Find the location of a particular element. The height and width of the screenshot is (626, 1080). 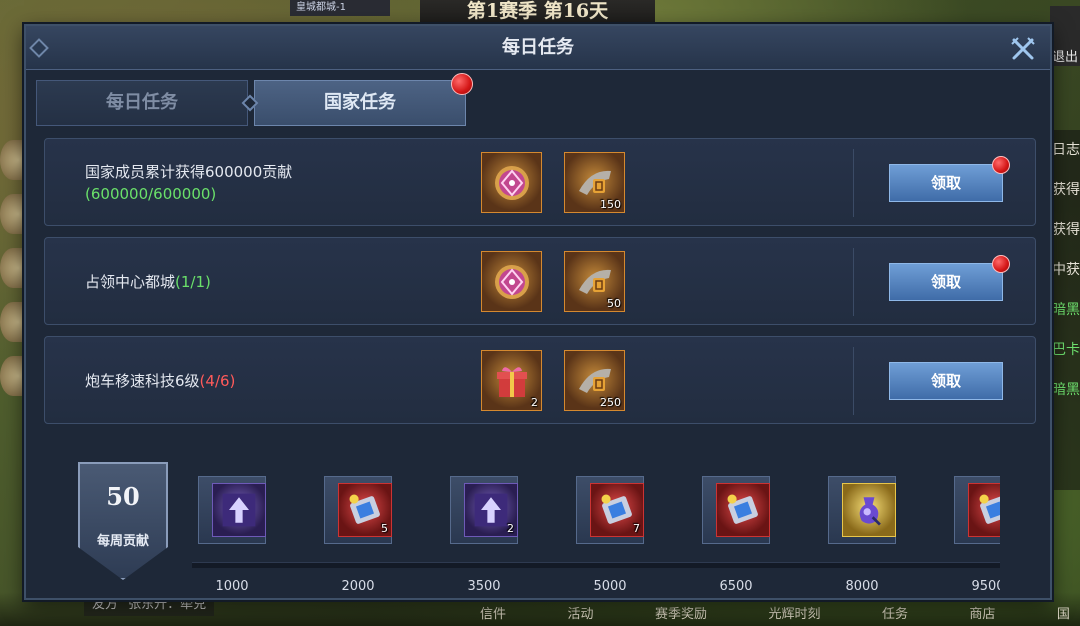

nav-events: 活动 is located at coordinates (580, 615).